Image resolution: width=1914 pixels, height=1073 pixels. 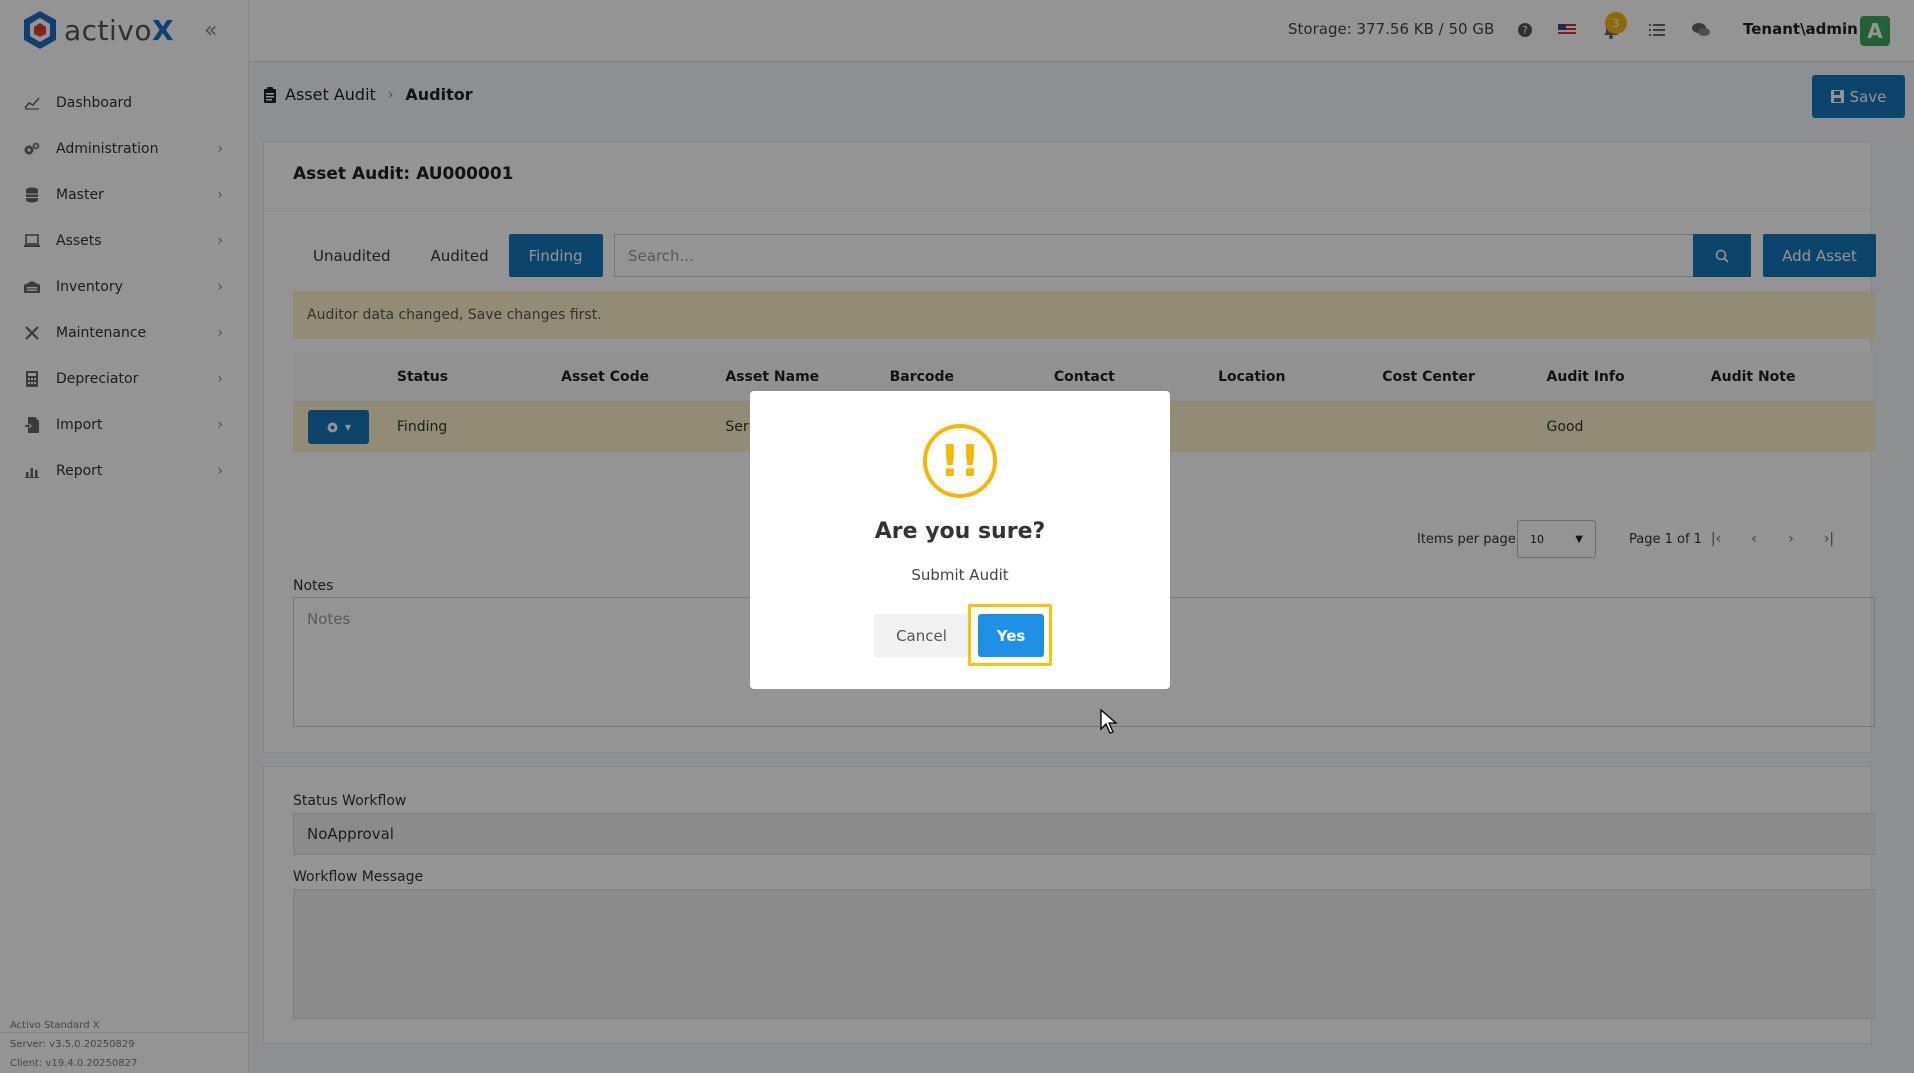 I want to click on warning-icon: !!, so click(x=960, y=461).